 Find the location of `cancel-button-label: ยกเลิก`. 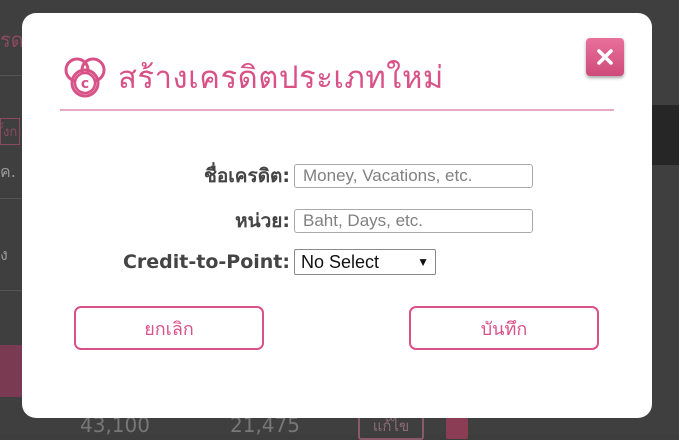

cancel-button-label: ยกเลิก is located at coordinates (169, 329).